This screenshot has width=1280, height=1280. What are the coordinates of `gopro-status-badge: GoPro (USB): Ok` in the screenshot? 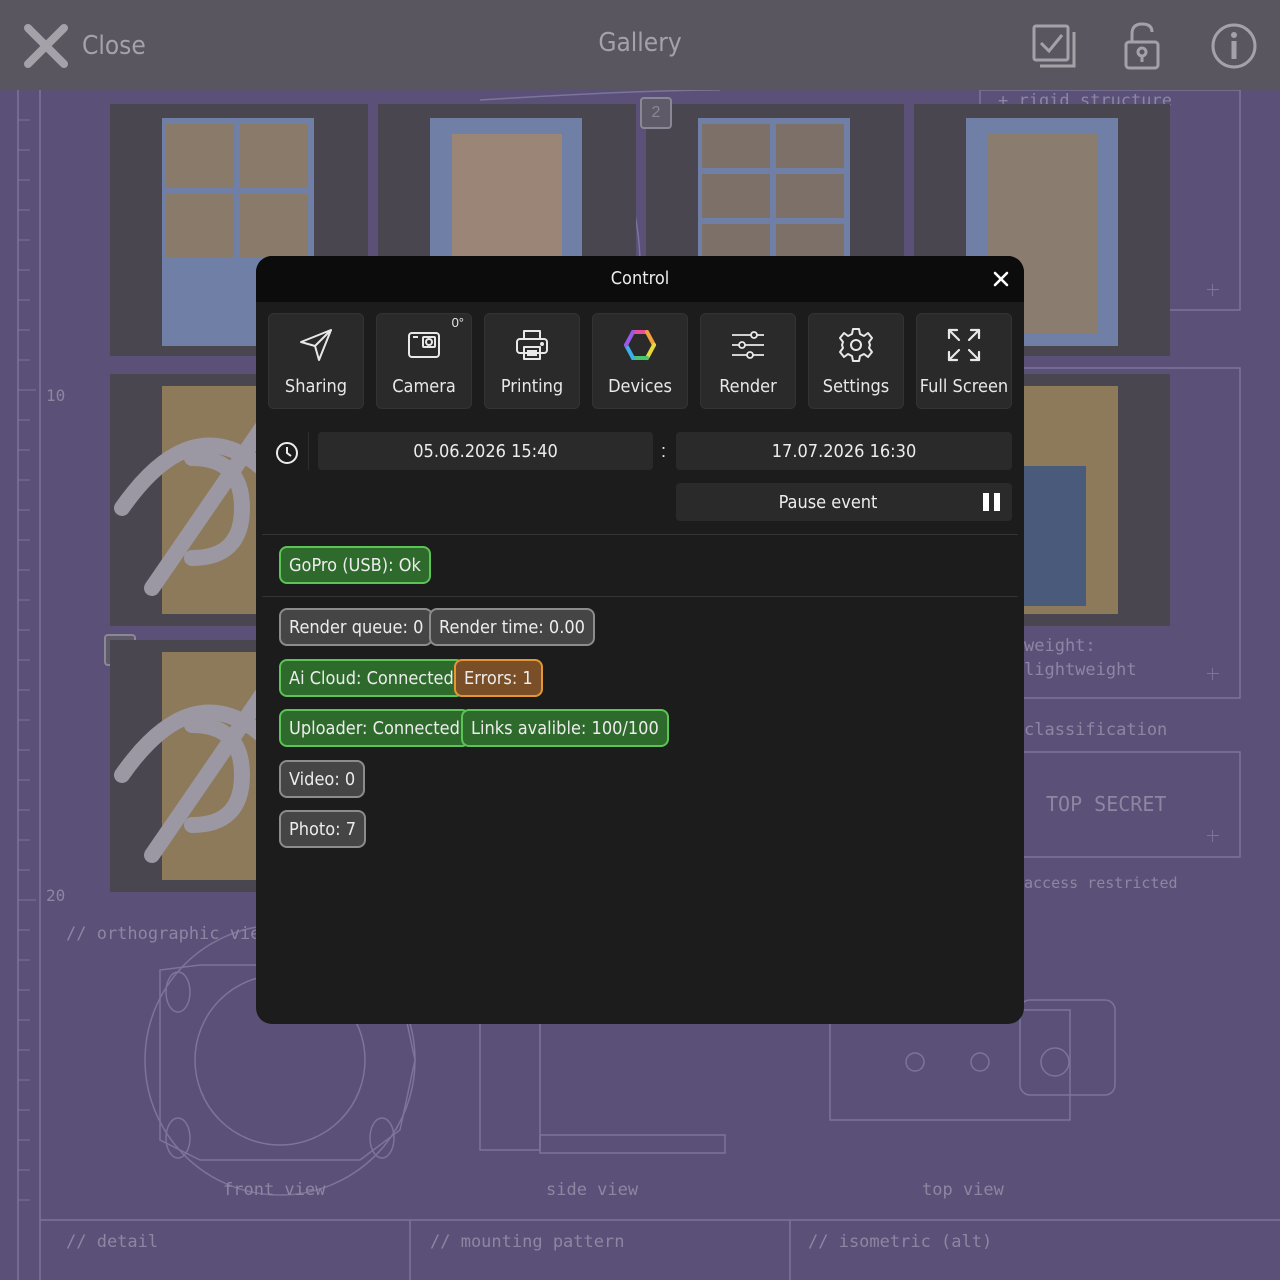 It's located at (355, 565).